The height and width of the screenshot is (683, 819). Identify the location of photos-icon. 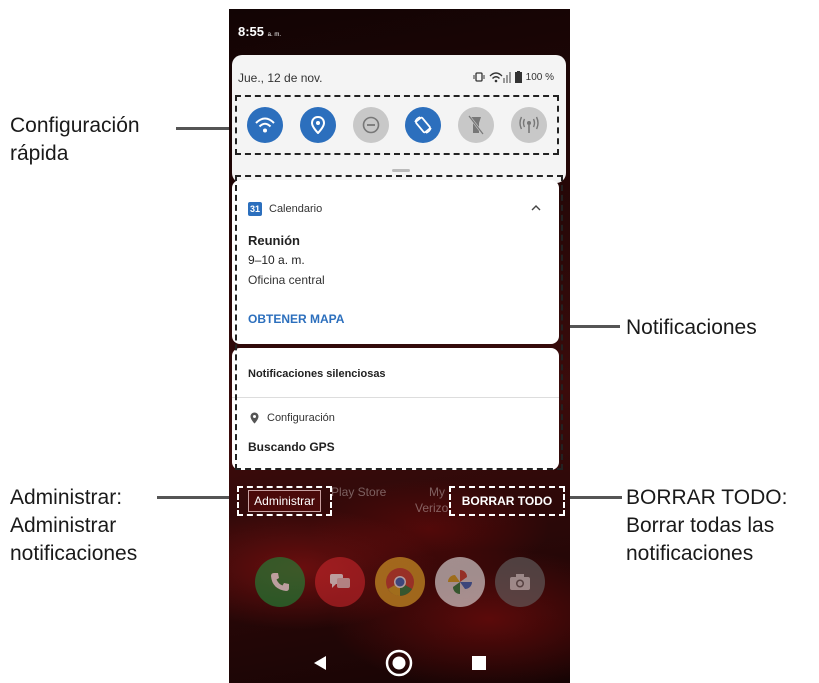
(460, 582).